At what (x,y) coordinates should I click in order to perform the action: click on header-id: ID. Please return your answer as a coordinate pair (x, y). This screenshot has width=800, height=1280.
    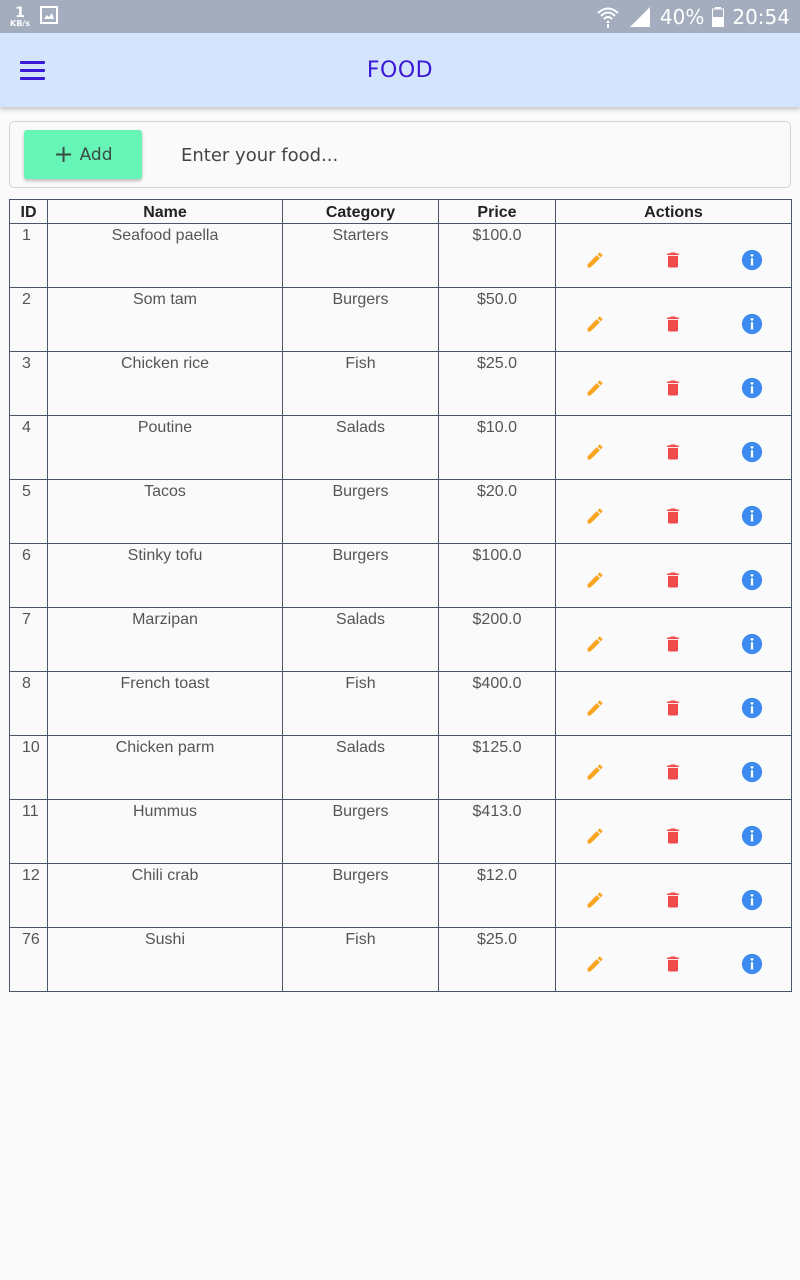
    Looking at the image, I should click on (28, 211).